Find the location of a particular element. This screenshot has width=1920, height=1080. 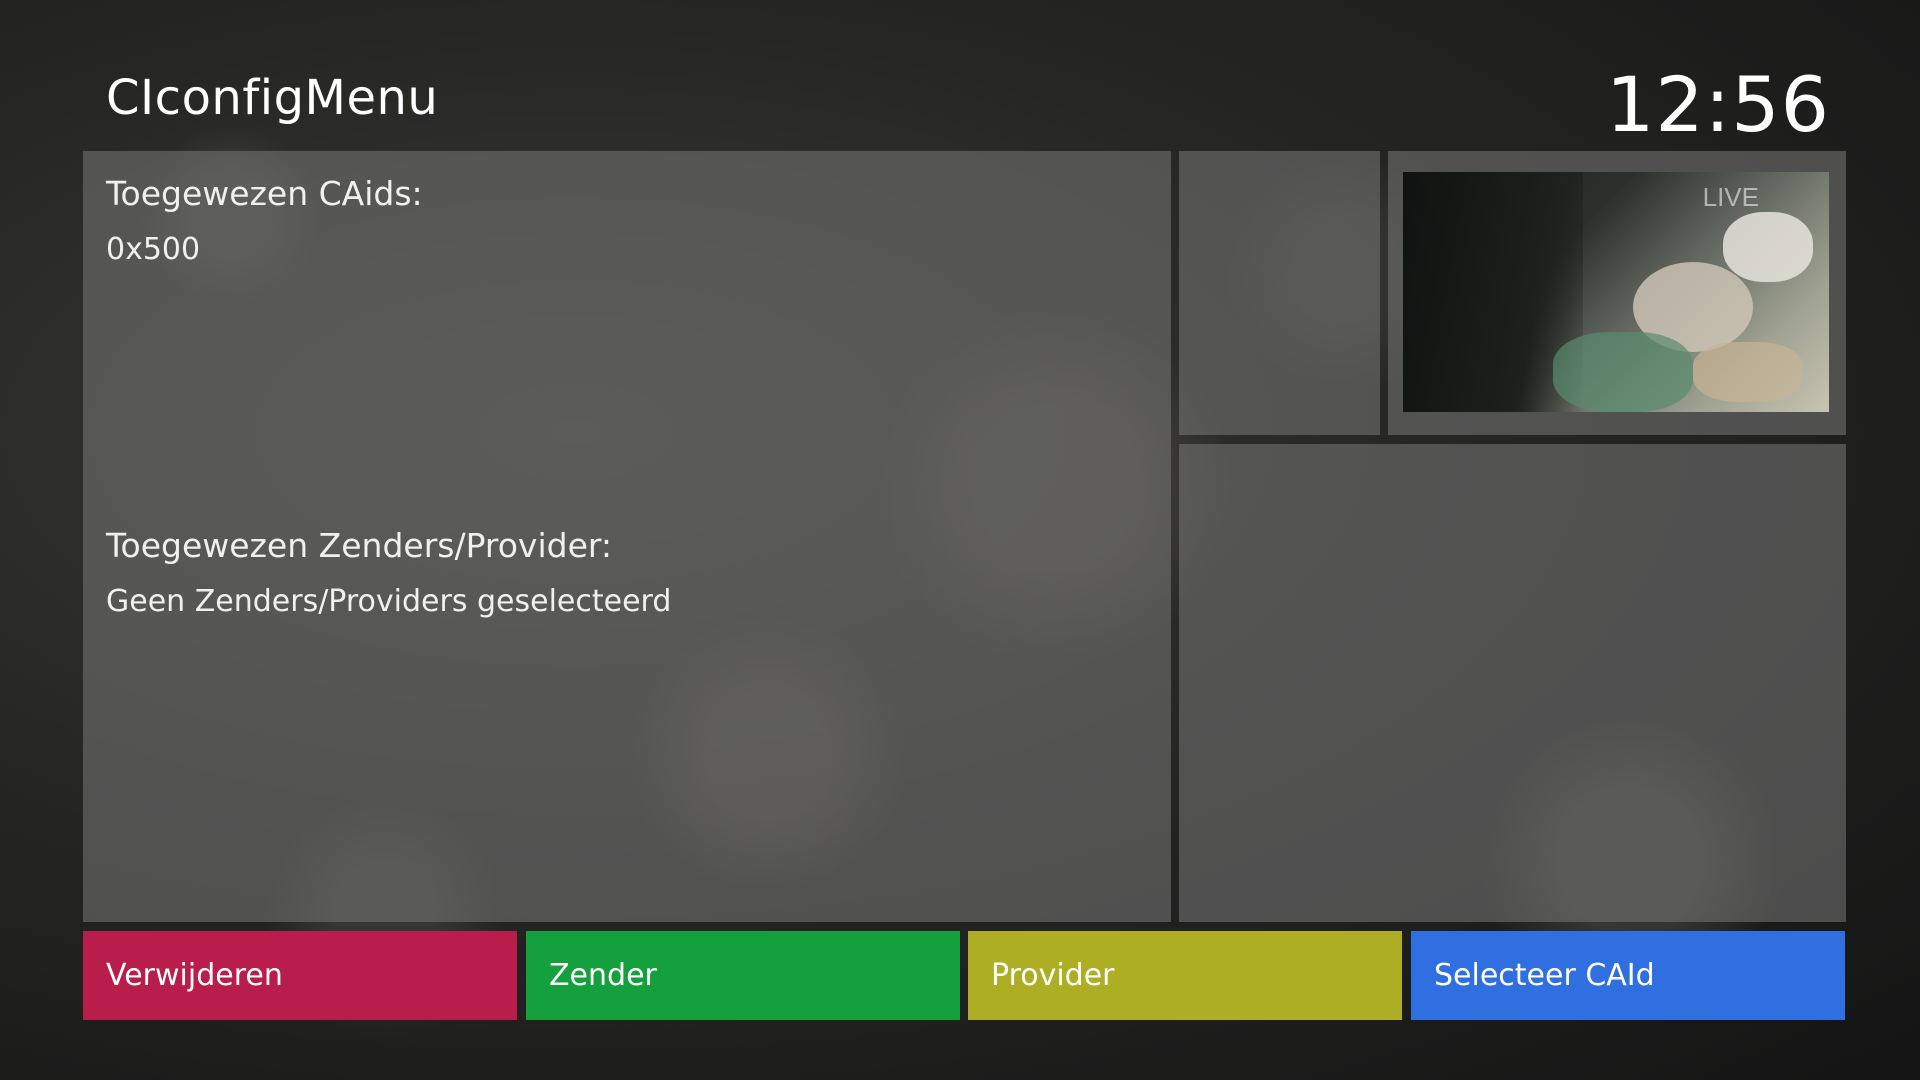

provider-button: Provider is located at coordinates (1185, 975).